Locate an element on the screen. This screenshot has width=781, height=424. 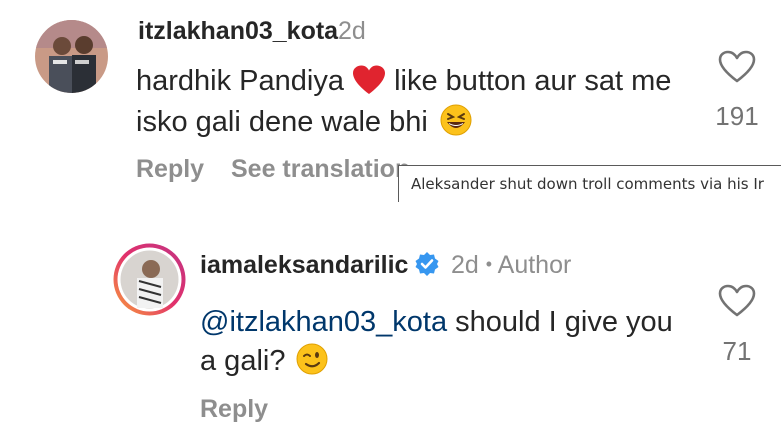
mention-link: @itzlakhan03_kota is located at coordinates (323, 322).